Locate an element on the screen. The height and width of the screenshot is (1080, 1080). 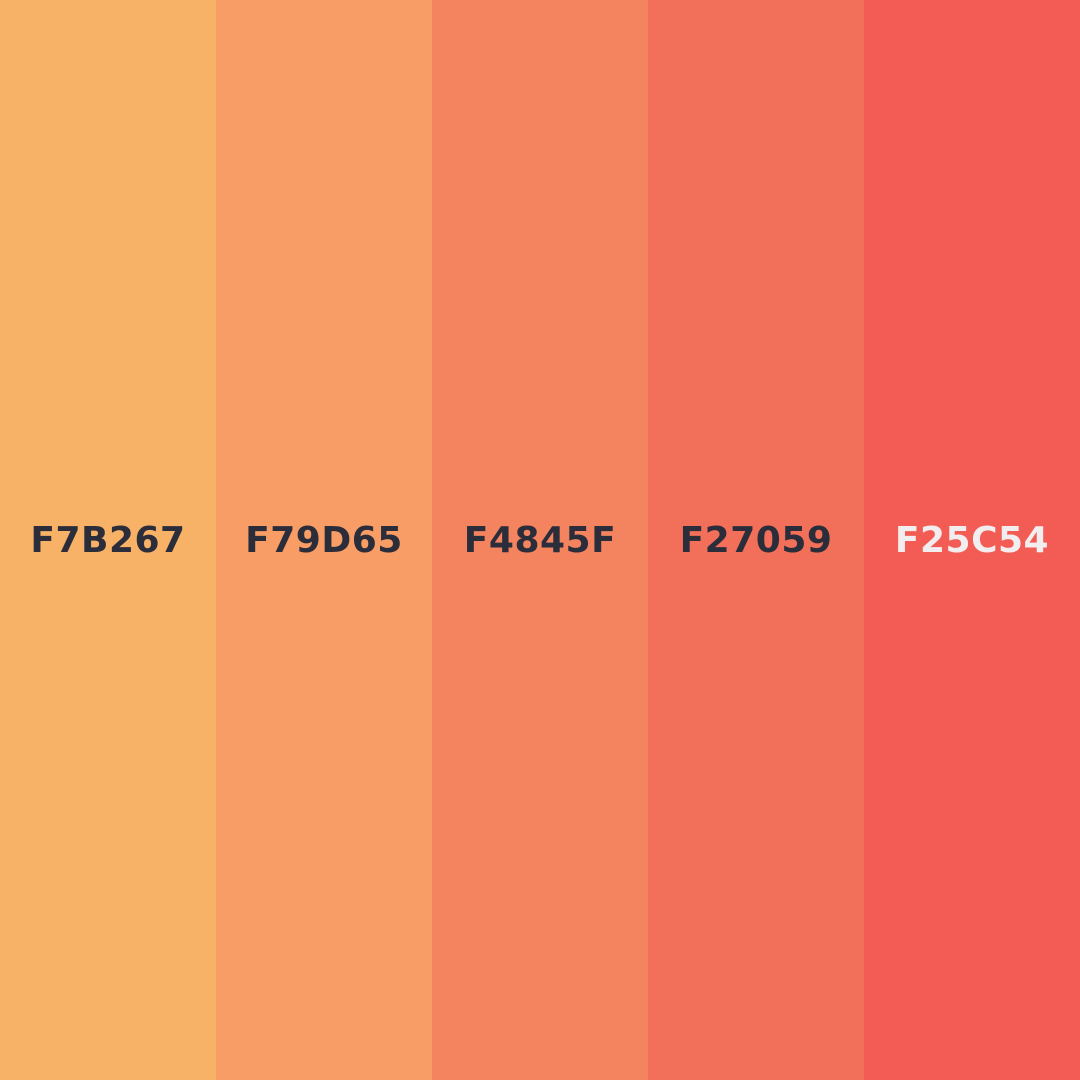
hex-code-label: F7B267 is located at coordinates (108, 540).